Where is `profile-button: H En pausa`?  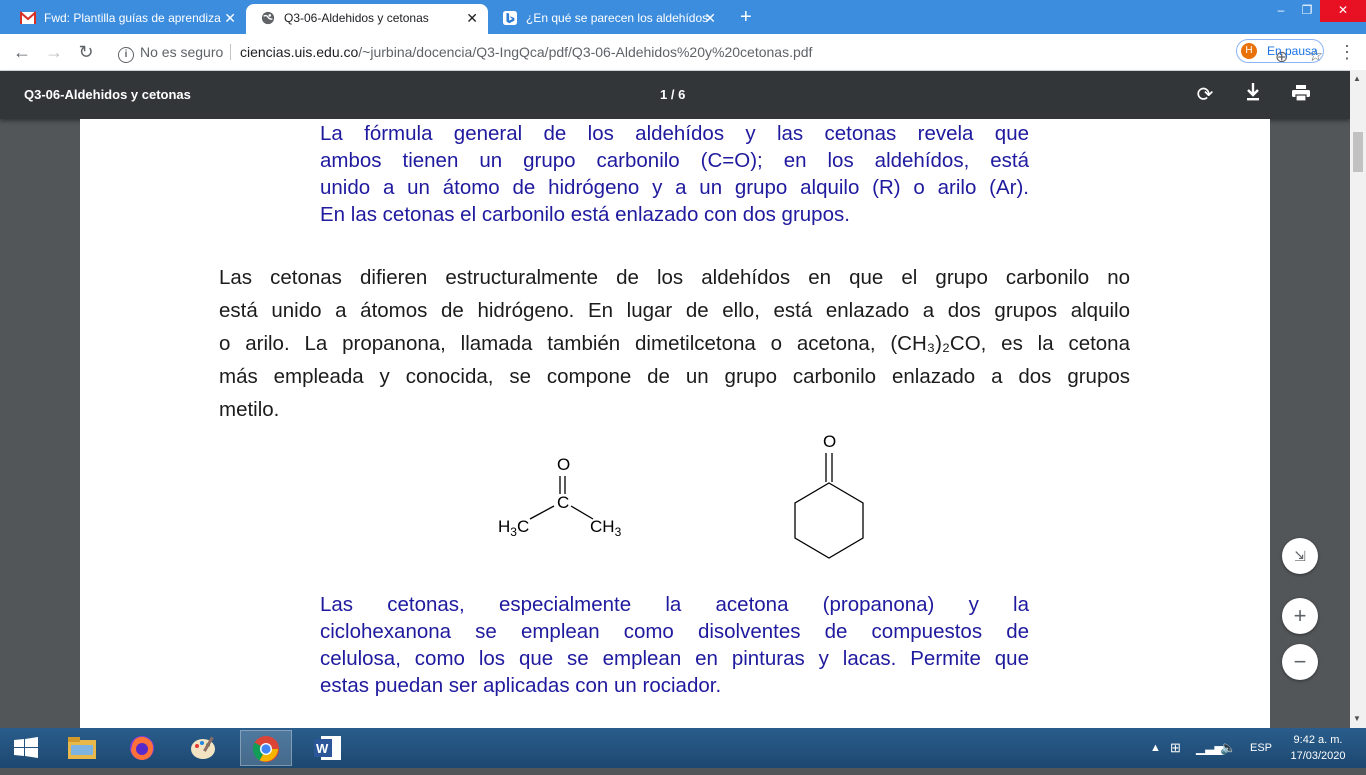
profile-button: H En pausa is located at coordinates (1280, 51).